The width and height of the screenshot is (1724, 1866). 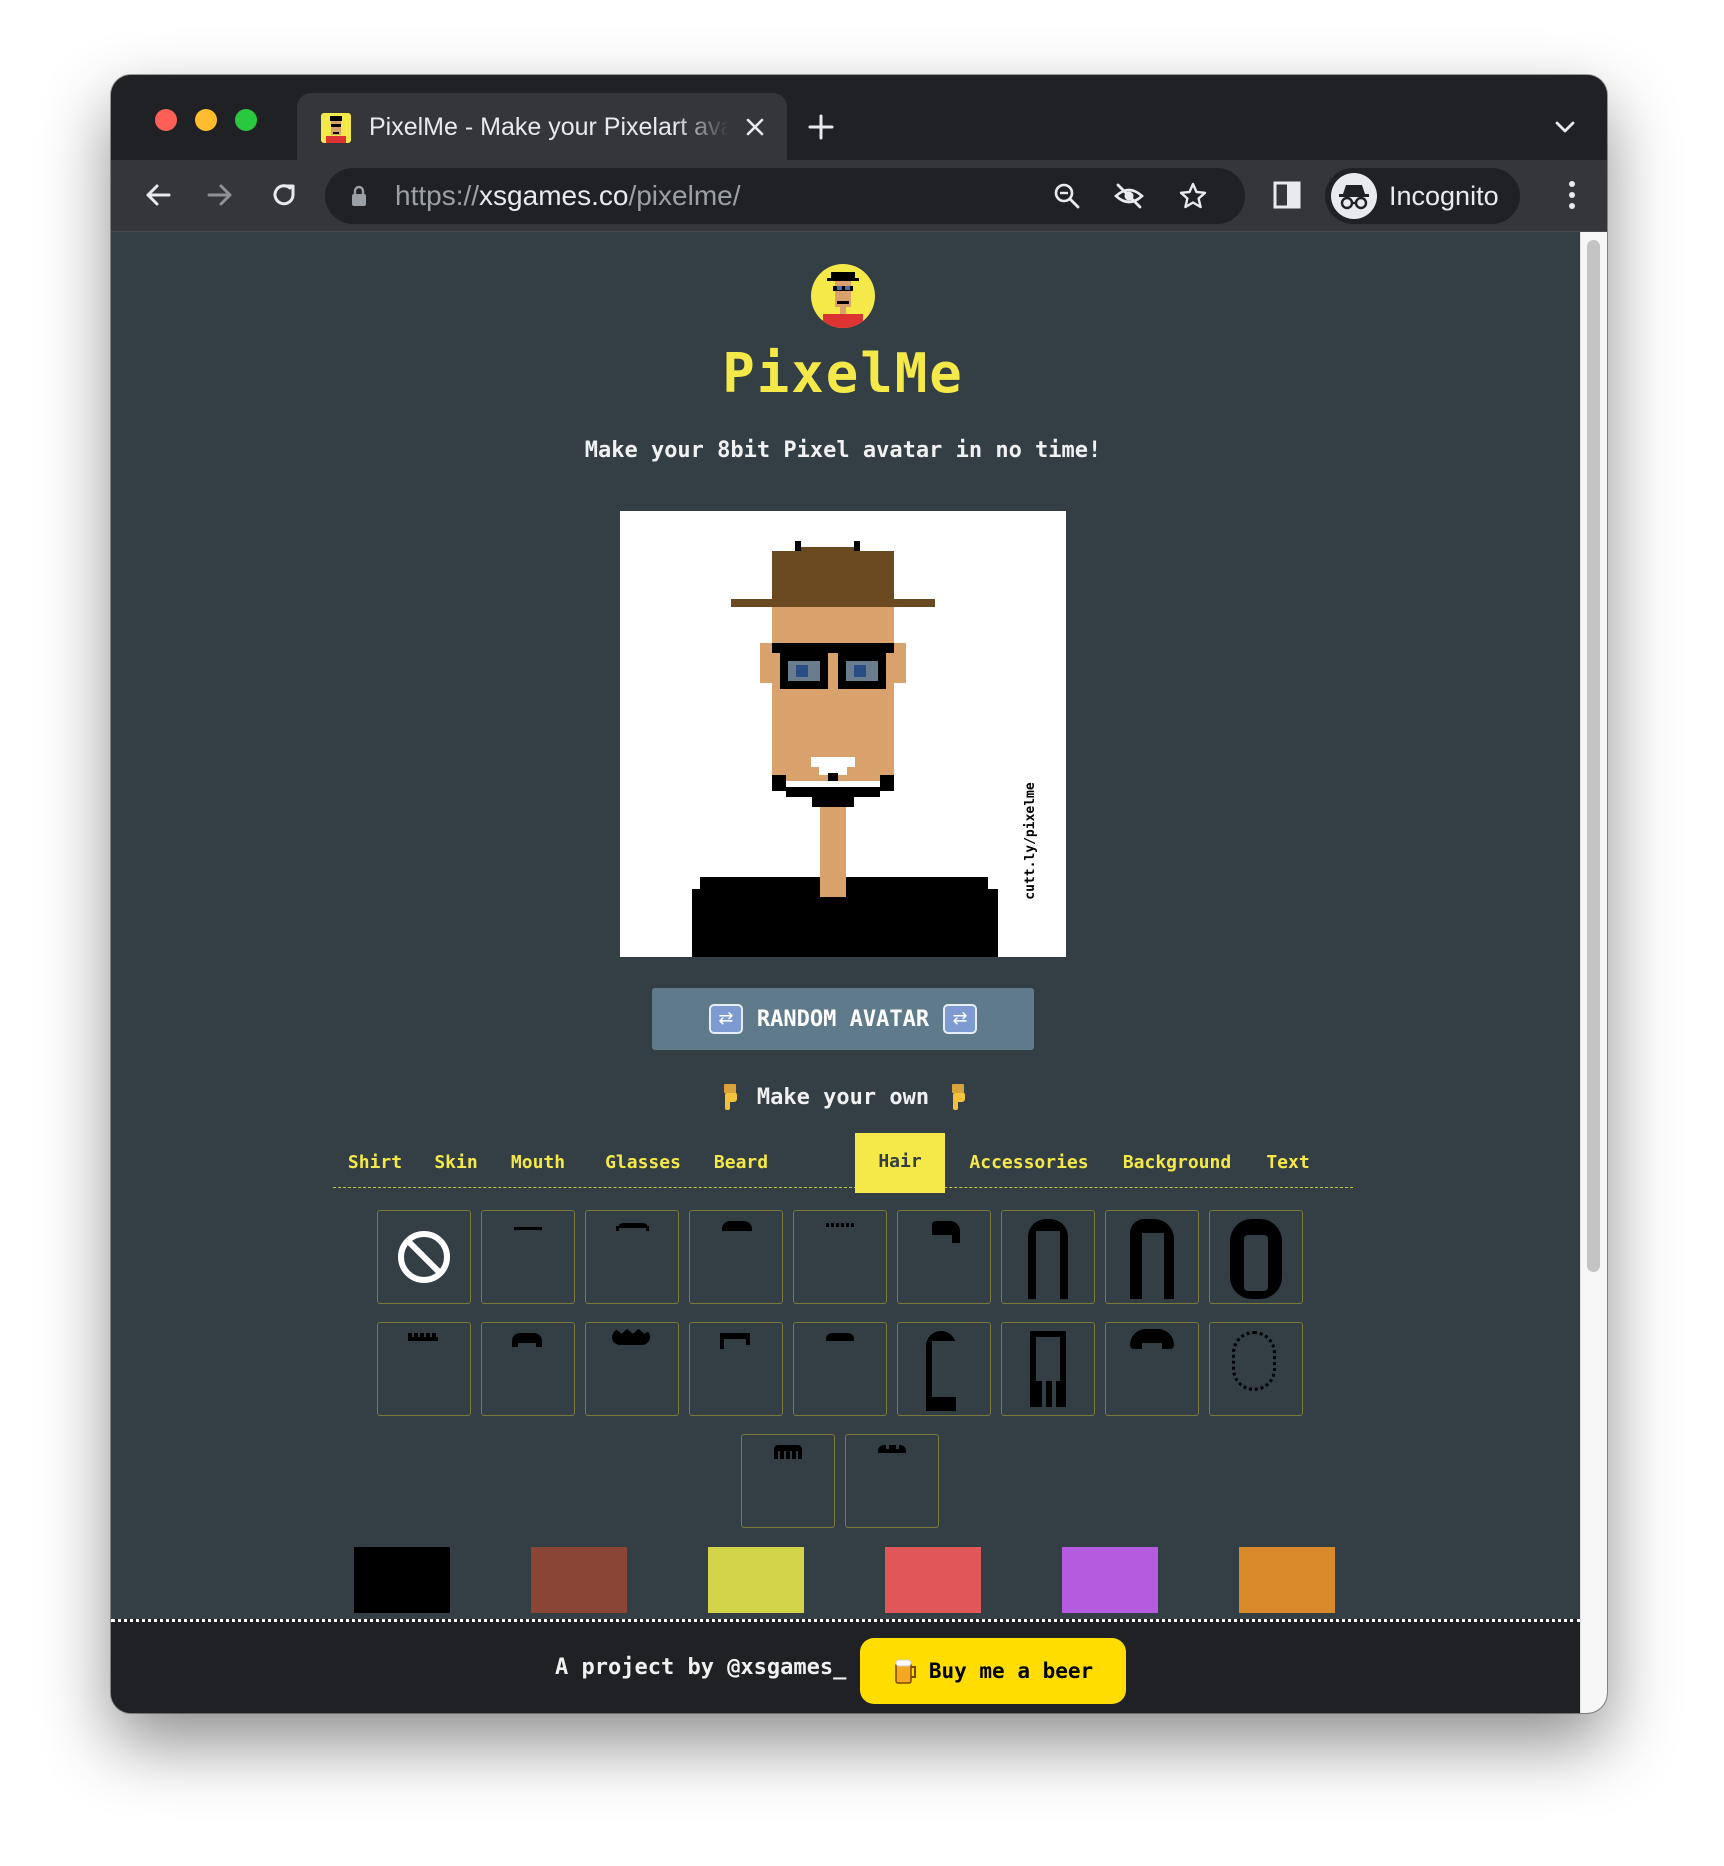 I want to click on tab-search-chevron-down-icon, so click(x=1565, y=127).